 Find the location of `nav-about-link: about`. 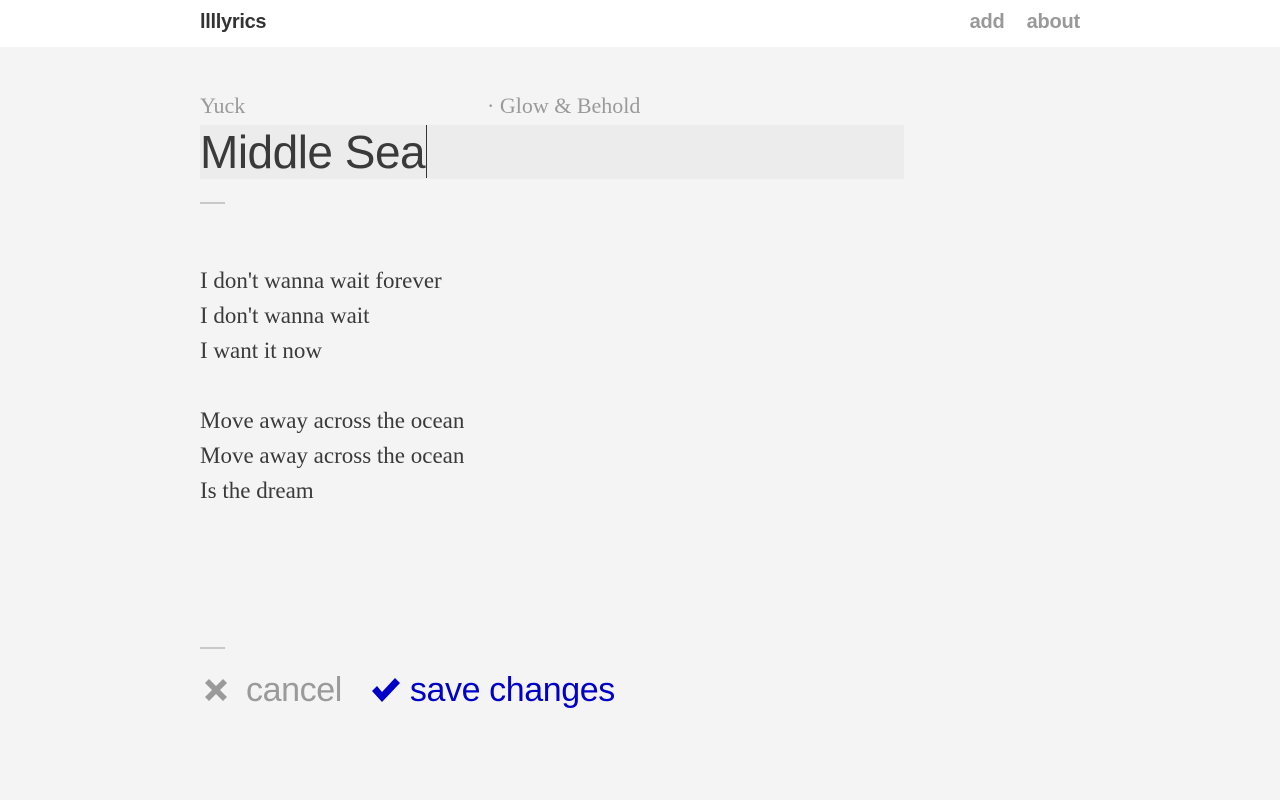

nav-about-link: about is located at coordinates (1054, 22).